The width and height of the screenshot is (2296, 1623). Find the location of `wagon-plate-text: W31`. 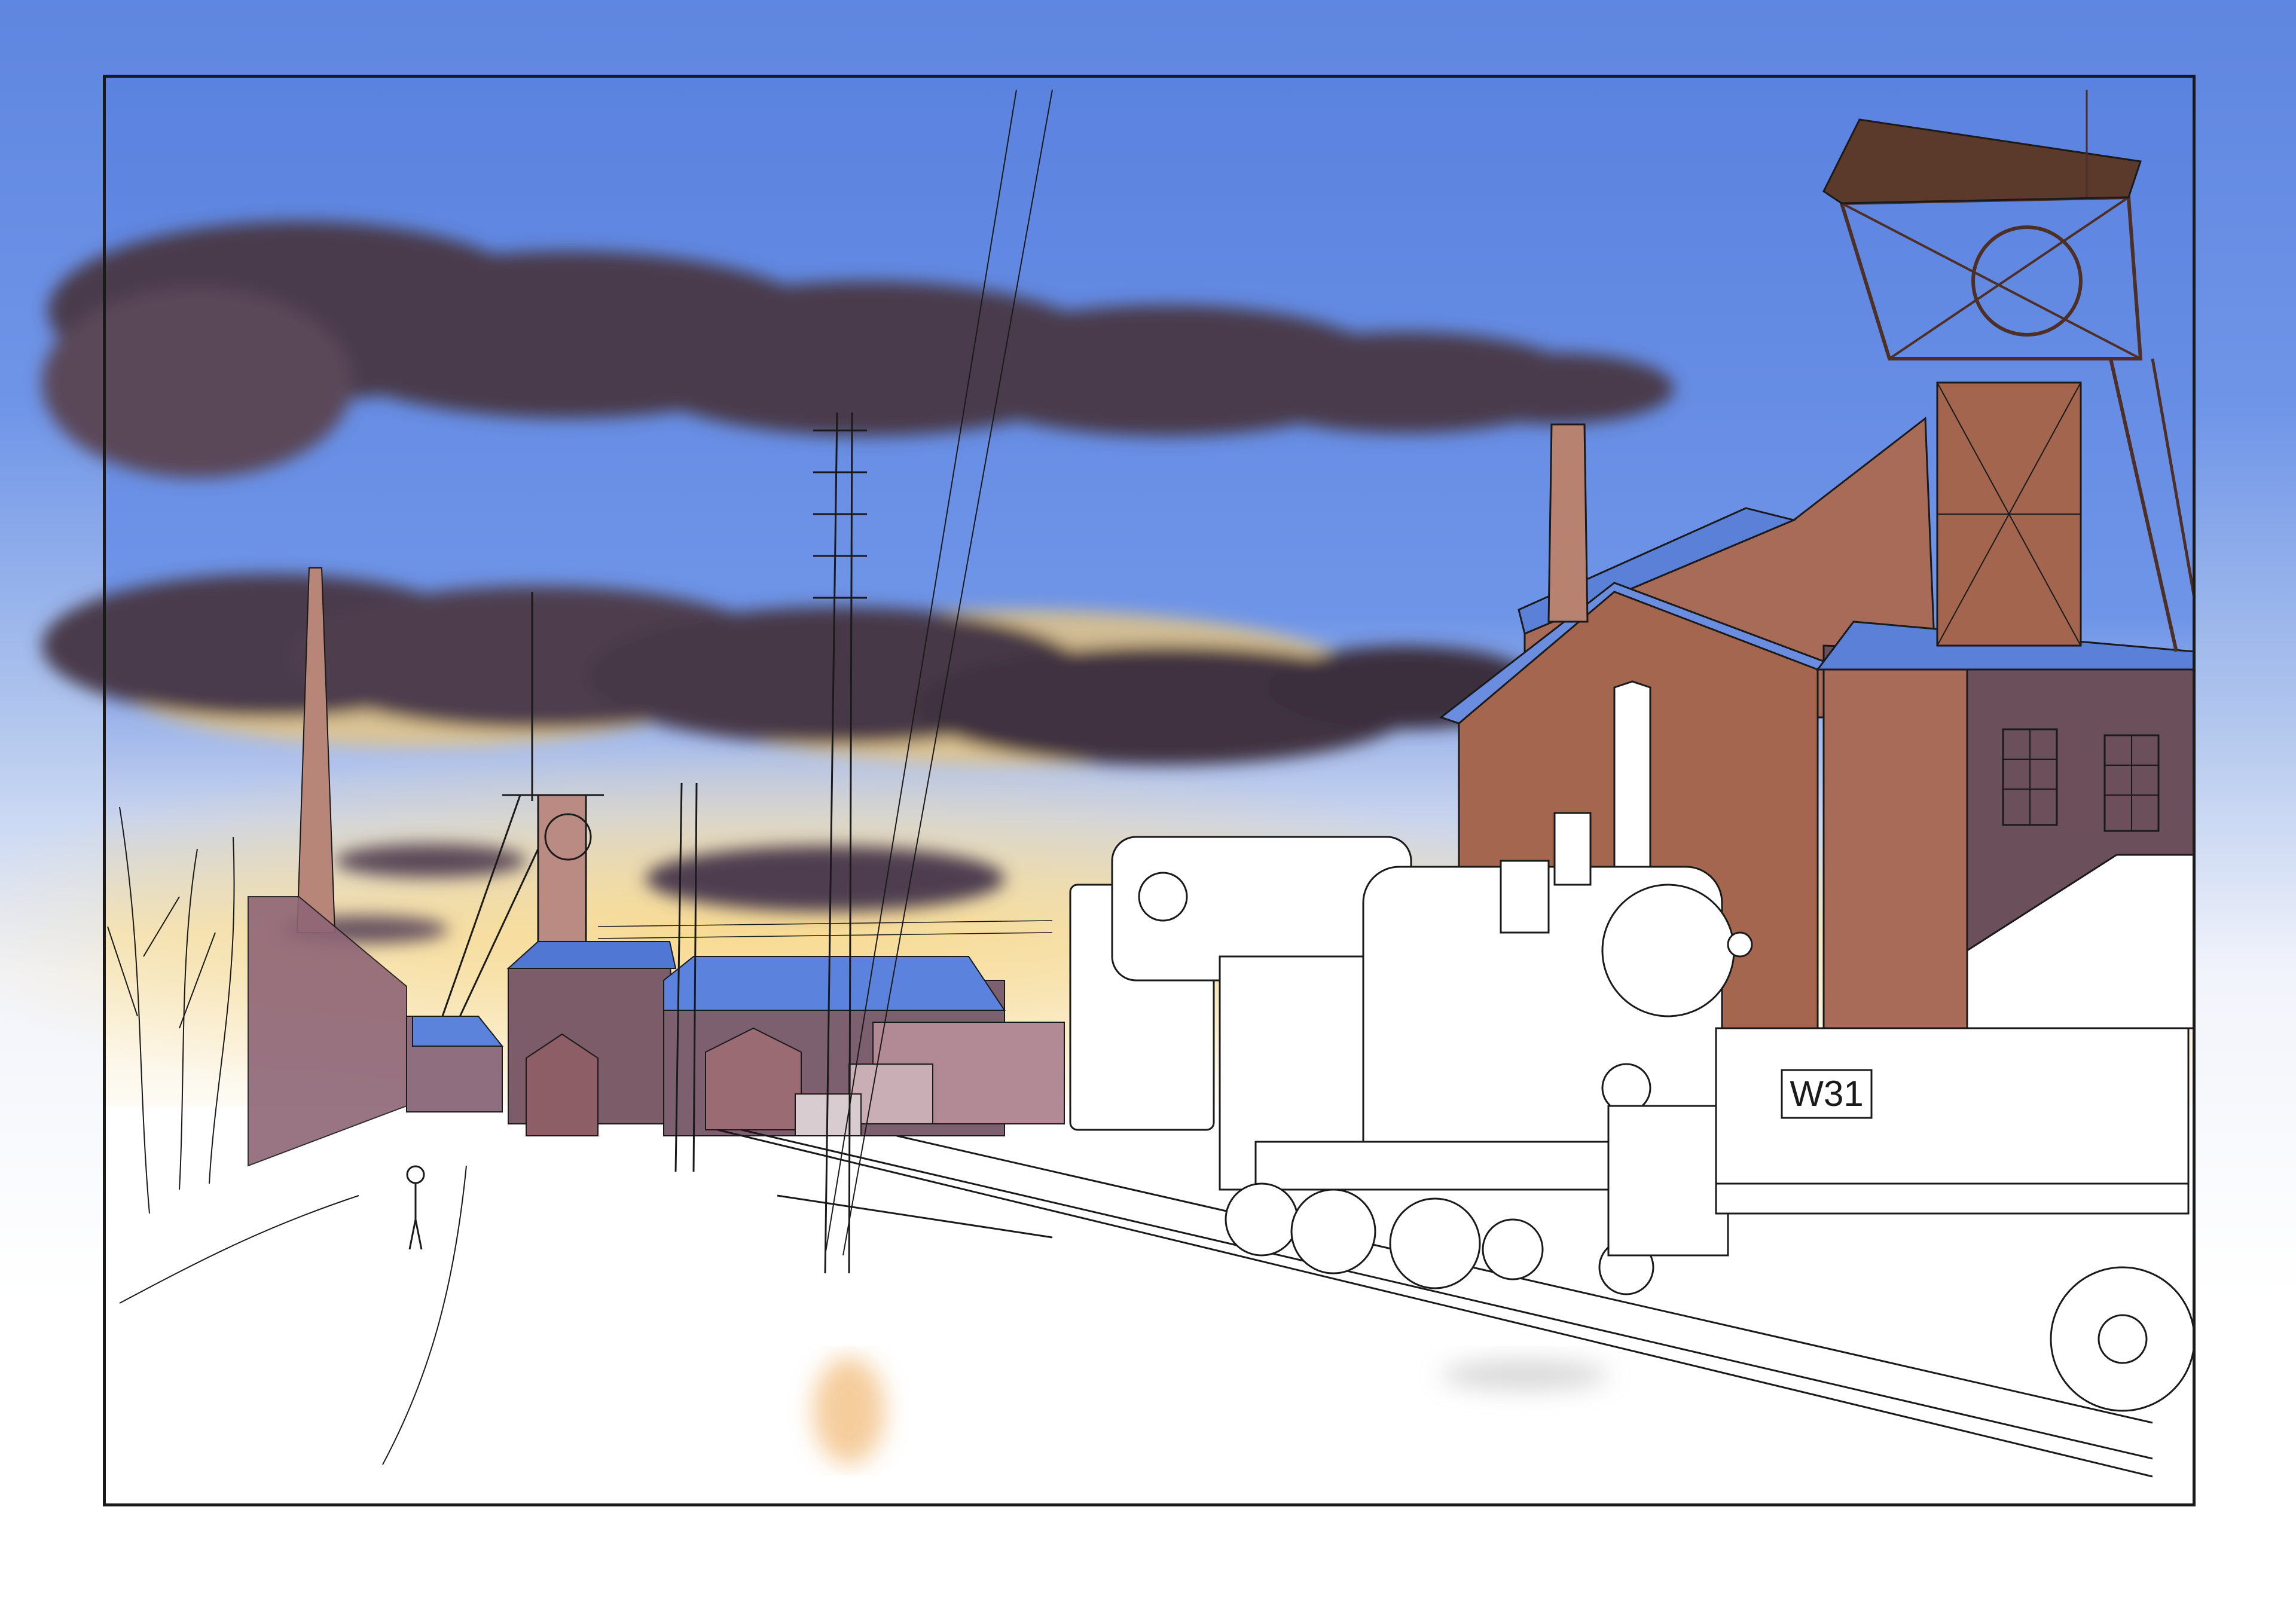

wagon-plate-text: W31 is located at coordinates (1826, 1094).